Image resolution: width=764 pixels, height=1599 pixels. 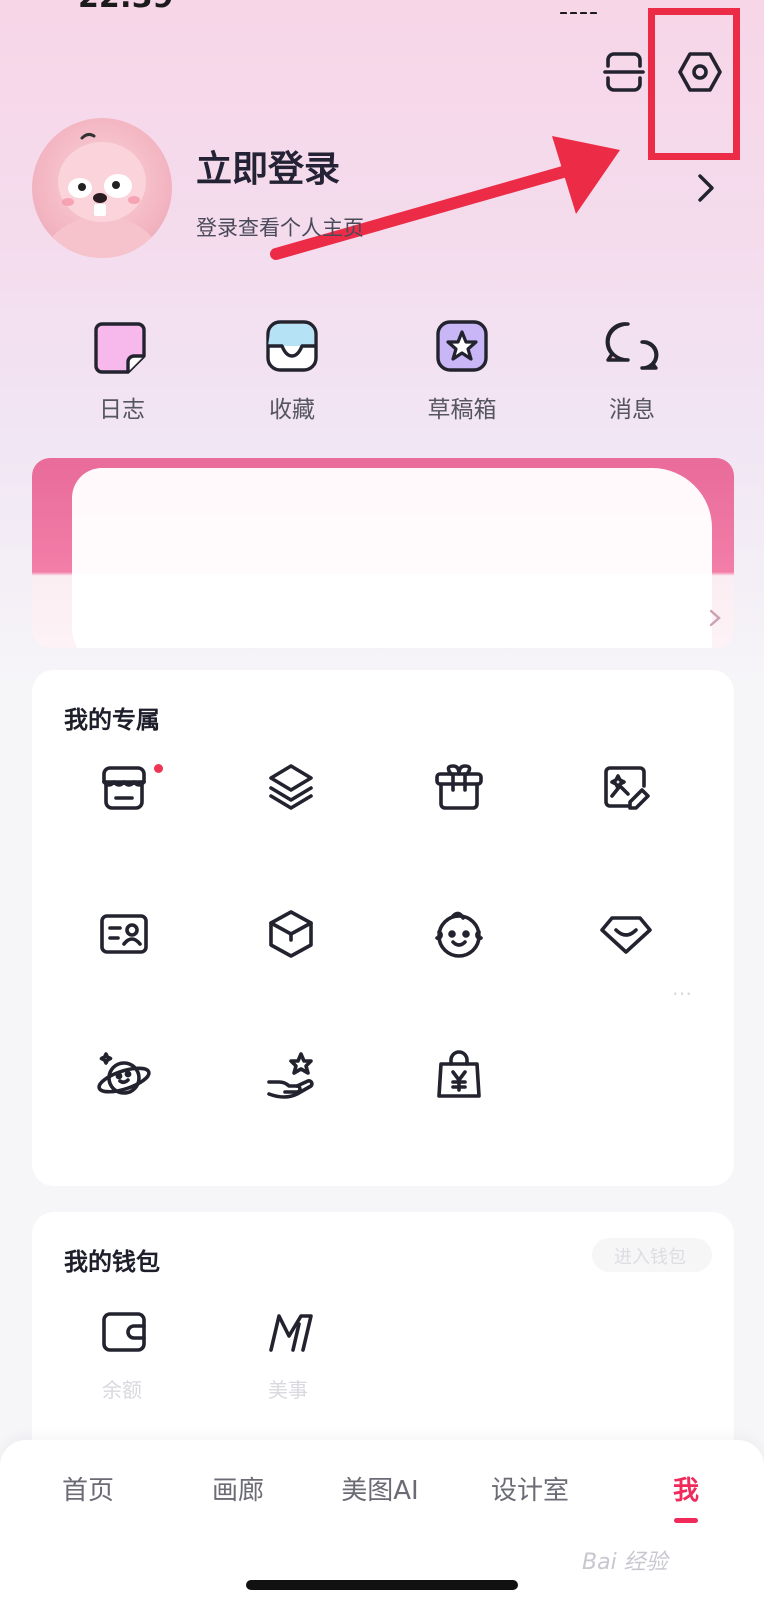 What do you see at coordinates (686, 1520) in the screenshot?
I see `active-tab-indicator` at bounding box center [686, 1520].